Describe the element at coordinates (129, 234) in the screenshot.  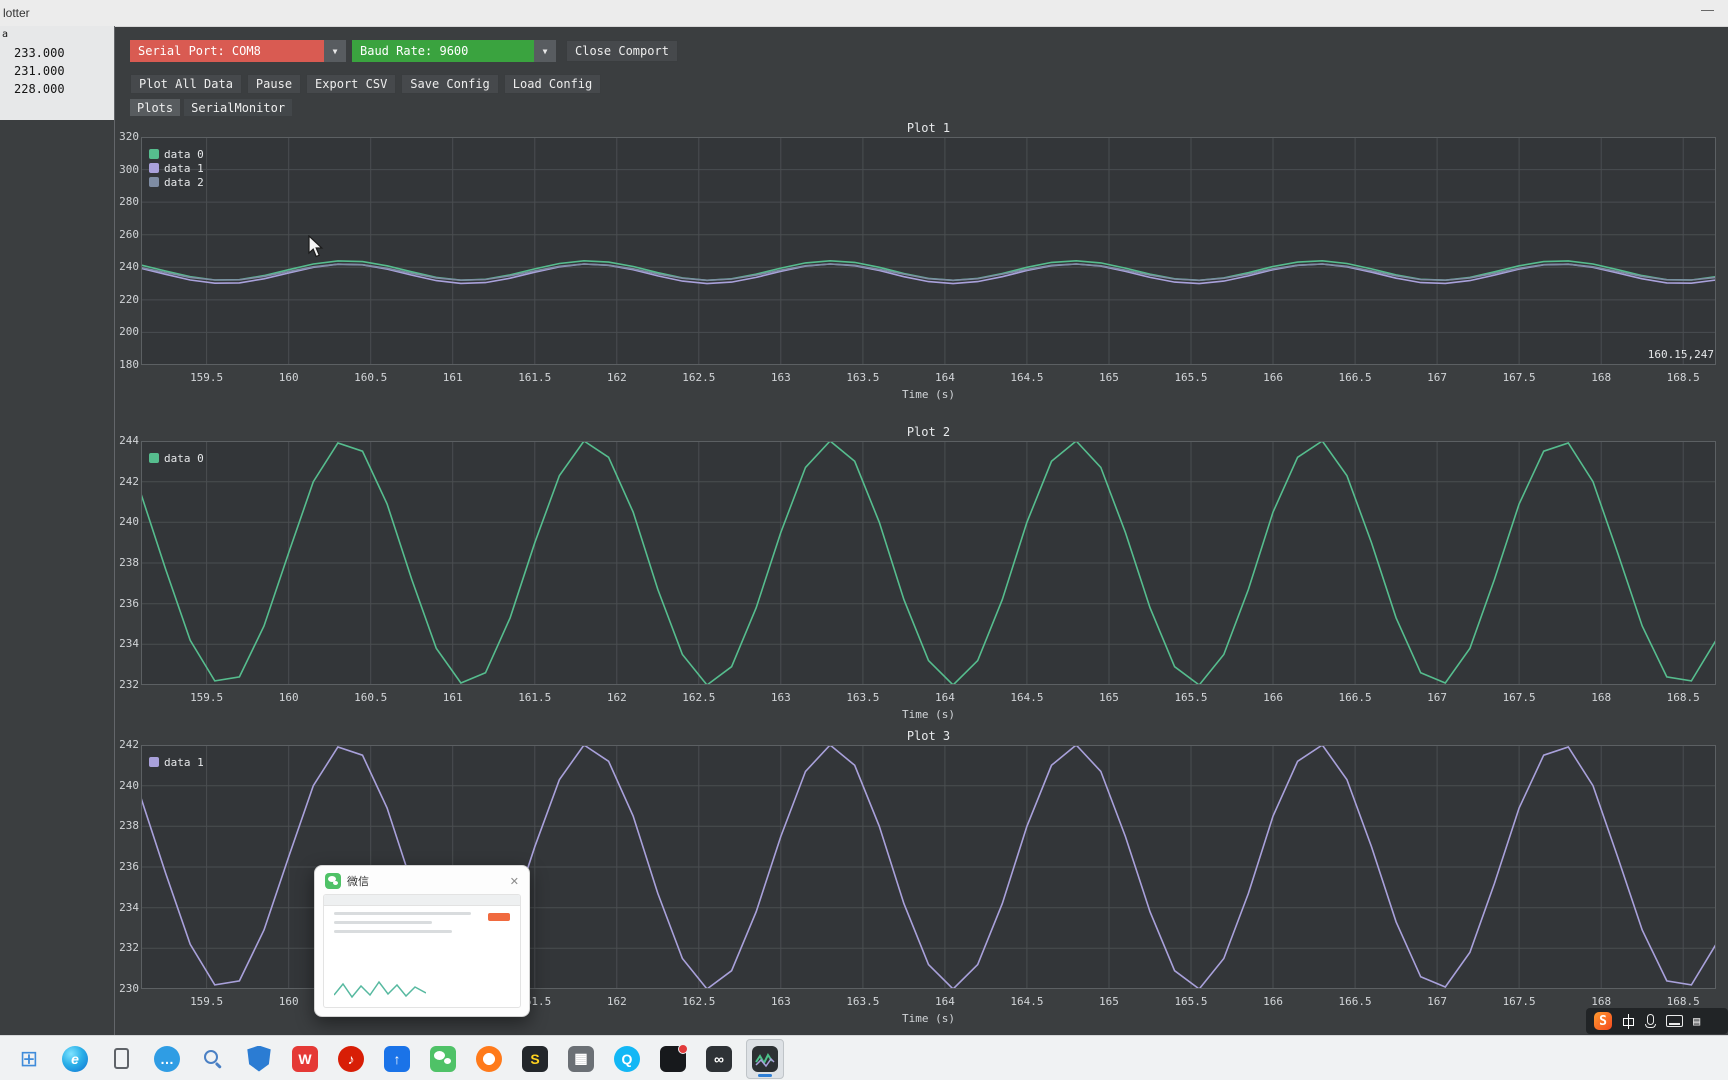
I see `y-tick-label: 260` at that location.